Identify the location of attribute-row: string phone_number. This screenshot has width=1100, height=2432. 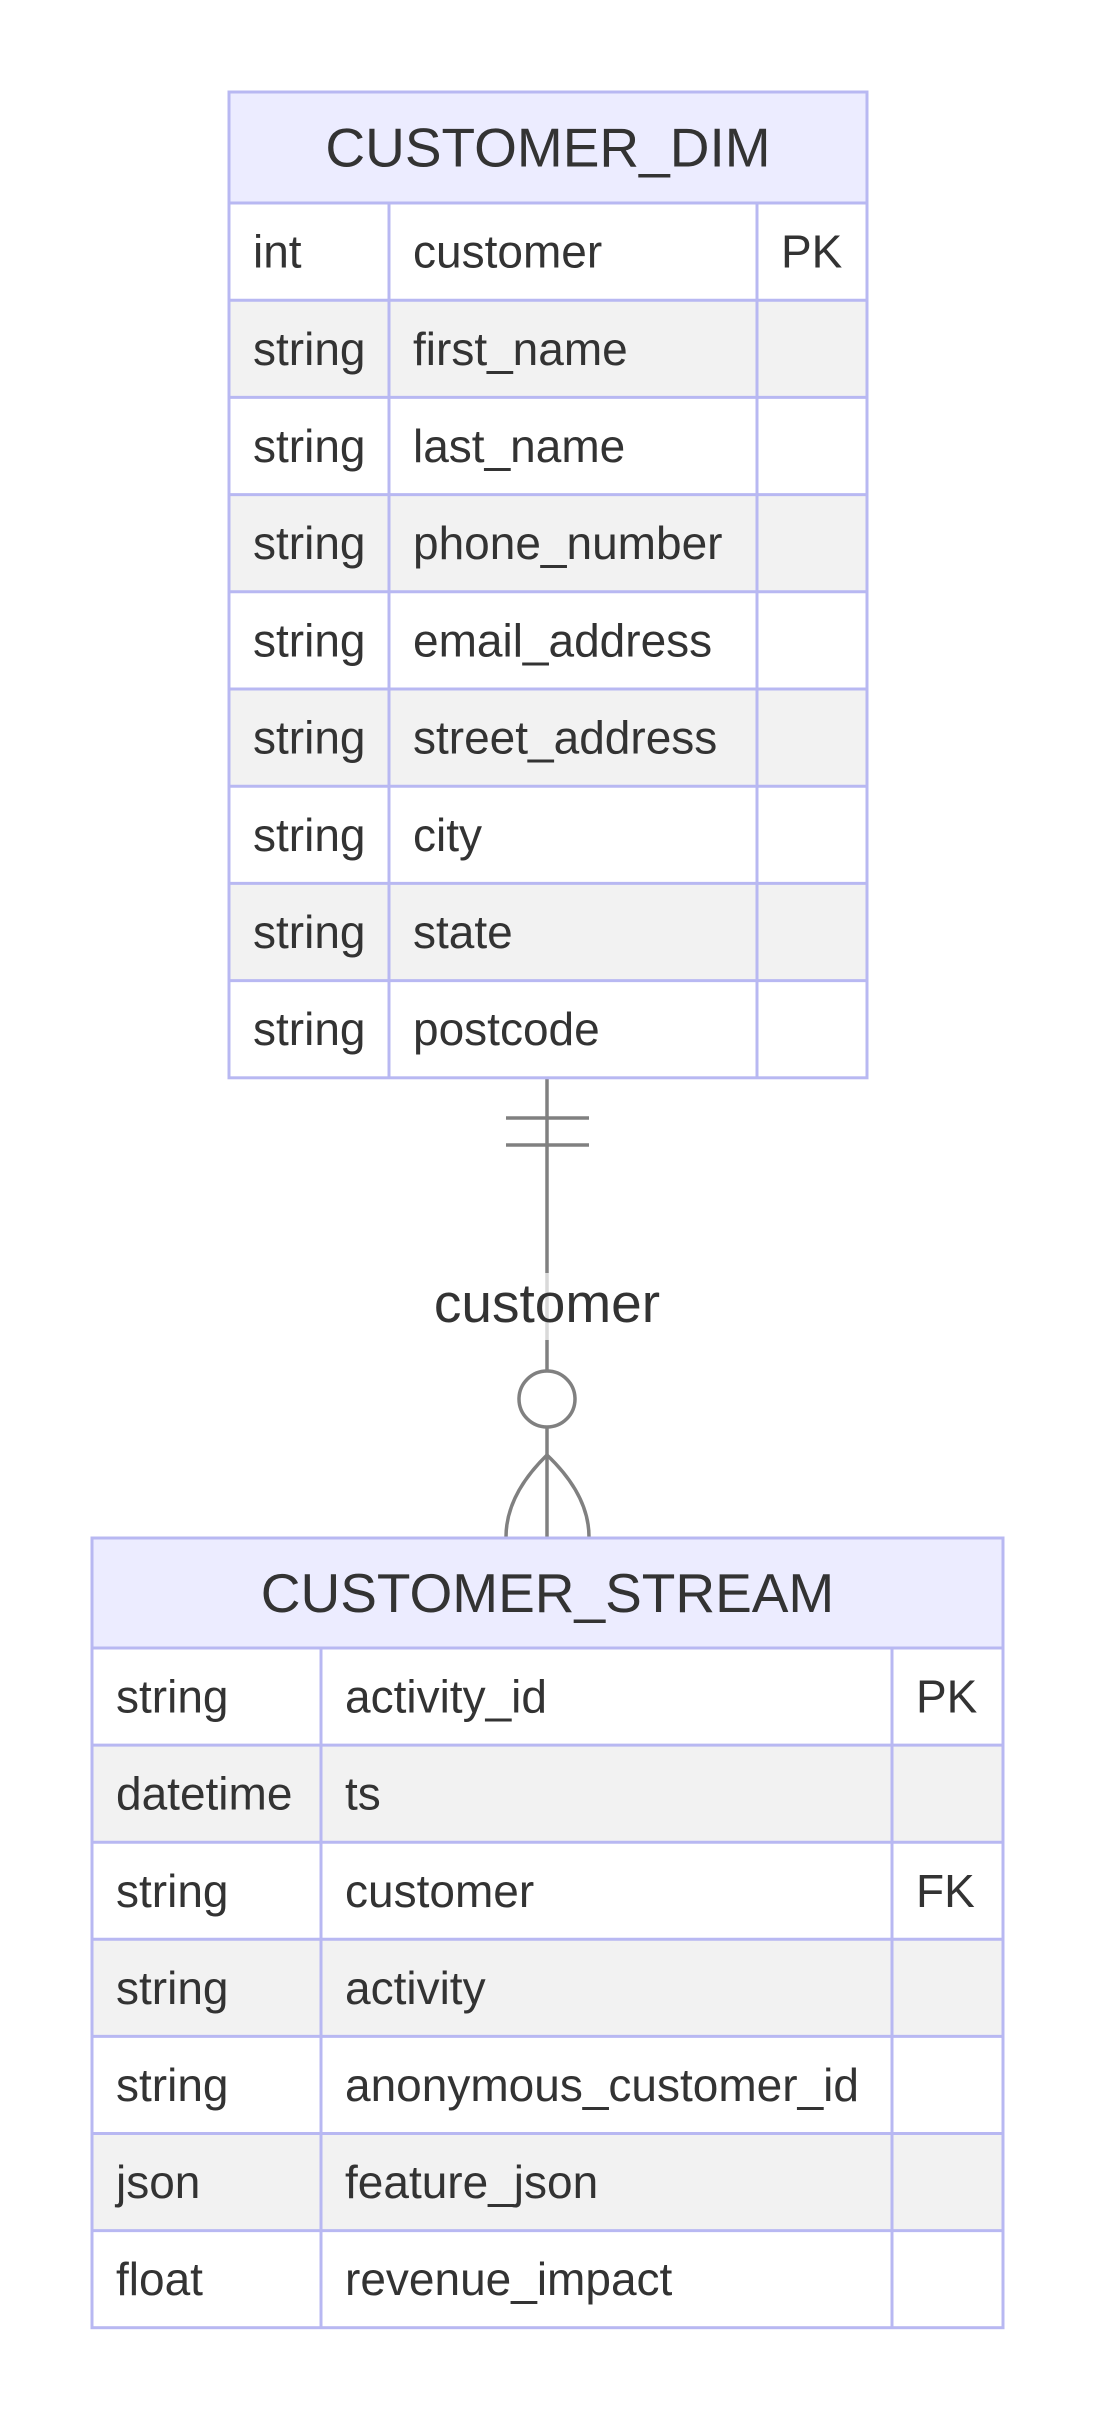
(548, 543).